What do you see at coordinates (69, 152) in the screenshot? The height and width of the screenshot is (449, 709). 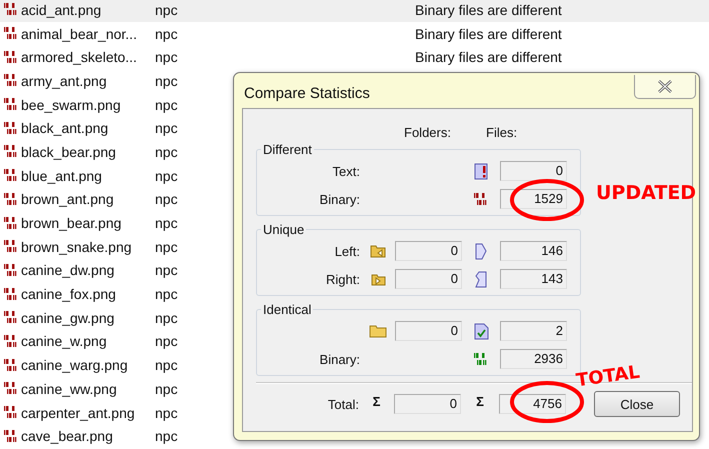 I see `file-name: black_bear.png` at bounding box center [69, 152].